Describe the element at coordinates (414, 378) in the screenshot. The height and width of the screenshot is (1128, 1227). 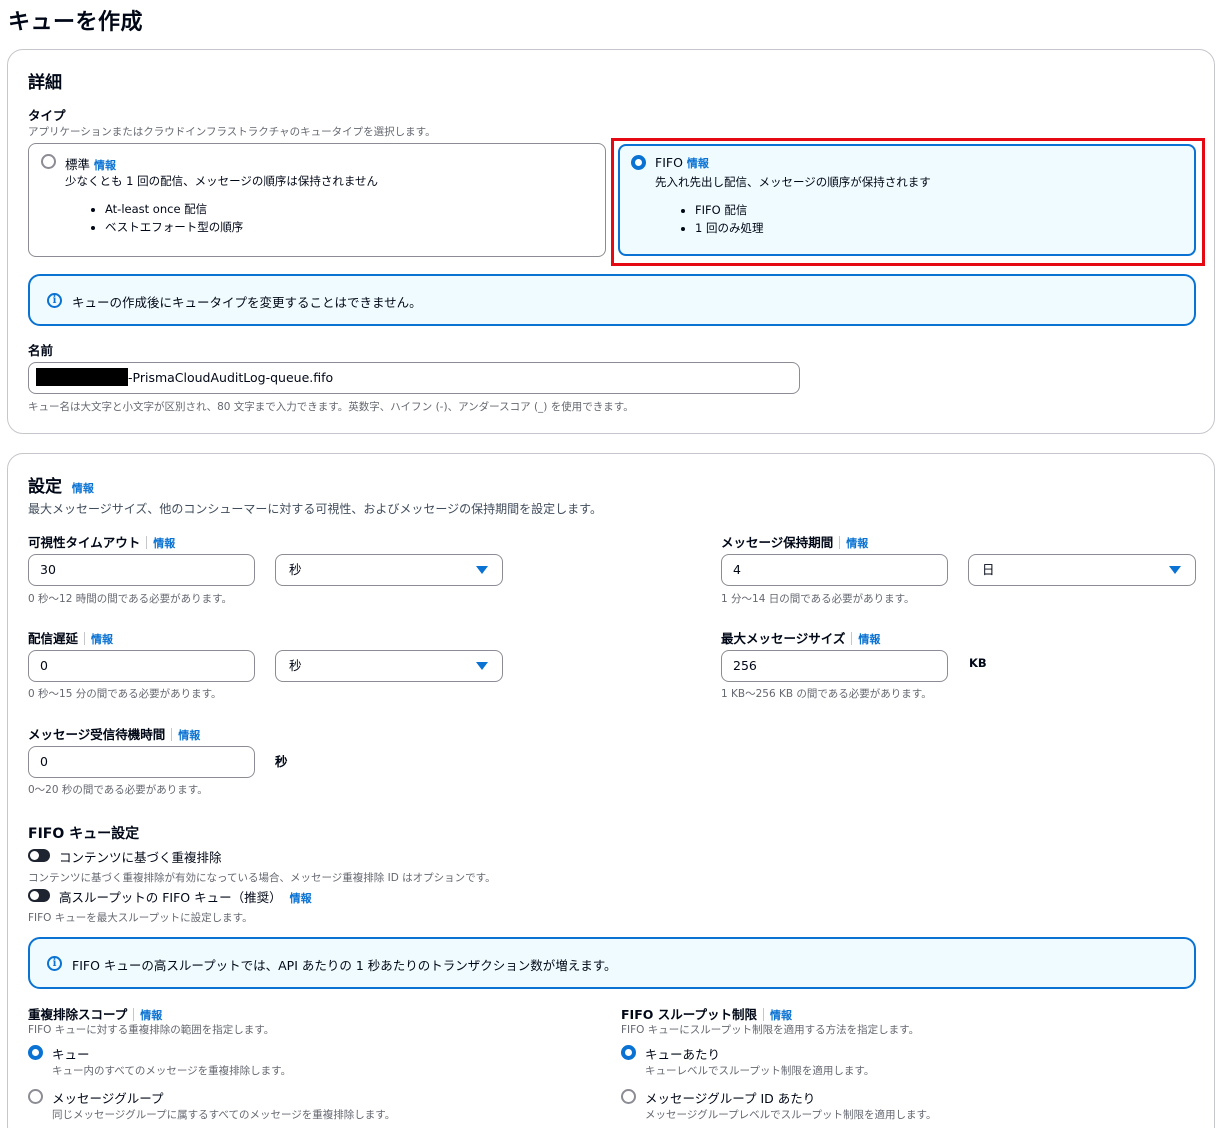
I see `queue-name-input: -PrismaCloudAuditLog-queue.fifo` at that location.